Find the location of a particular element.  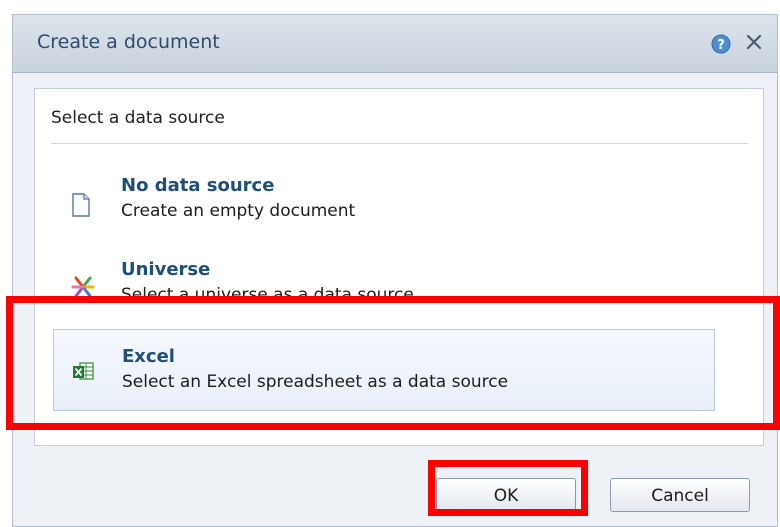

option-title: Universe is located at coordinates (166, 269).